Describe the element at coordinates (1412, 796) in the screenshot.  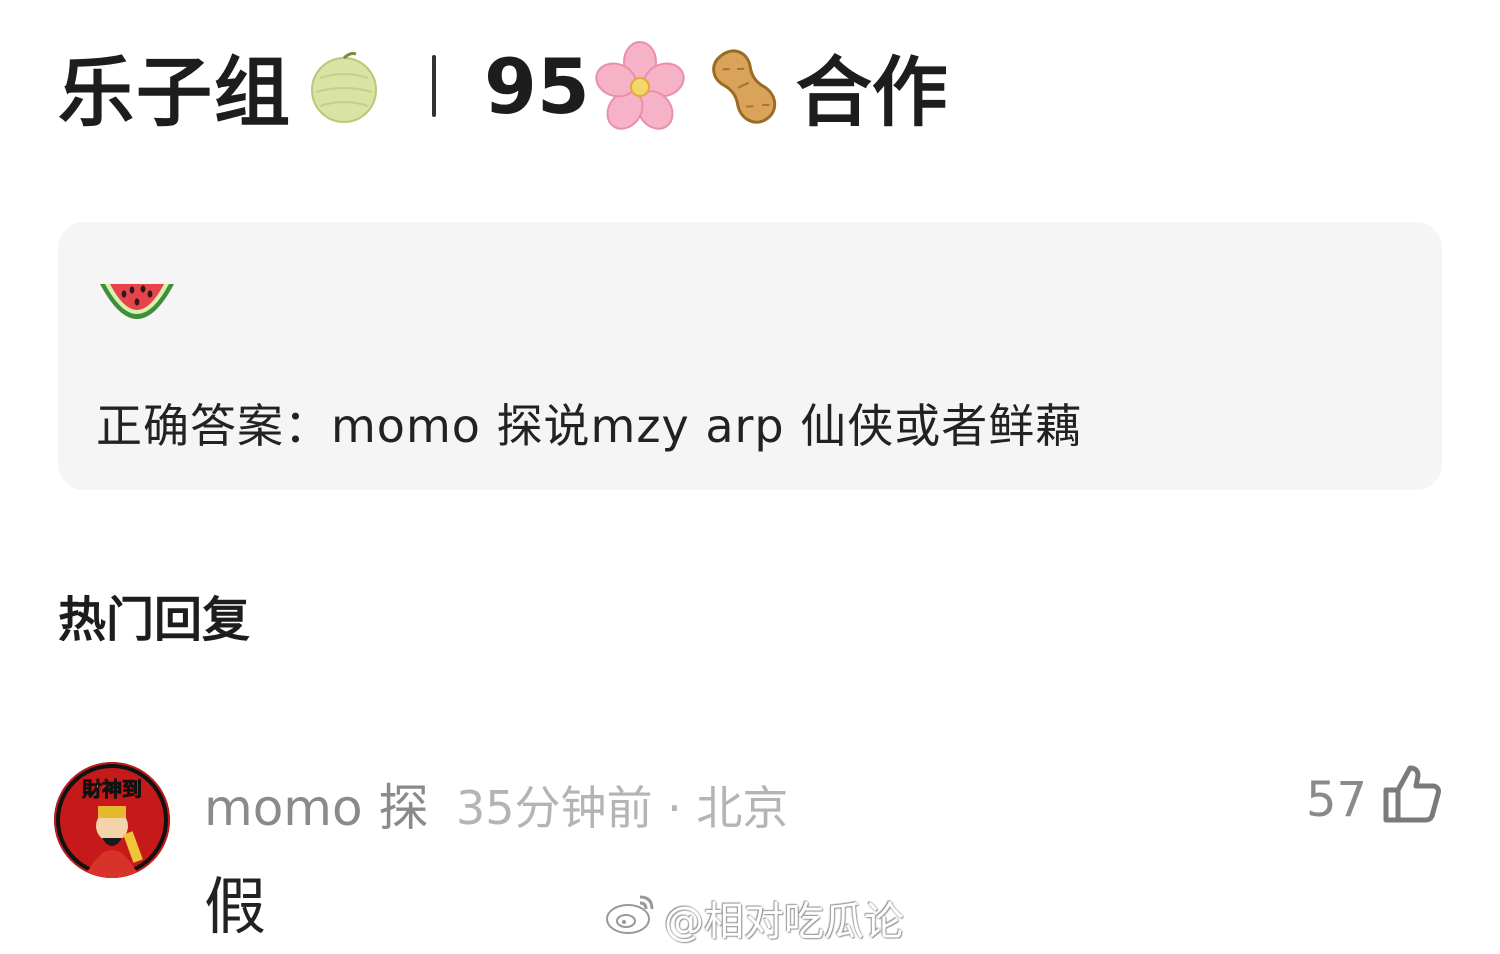
I see `thumbs-up-icon` at that location.